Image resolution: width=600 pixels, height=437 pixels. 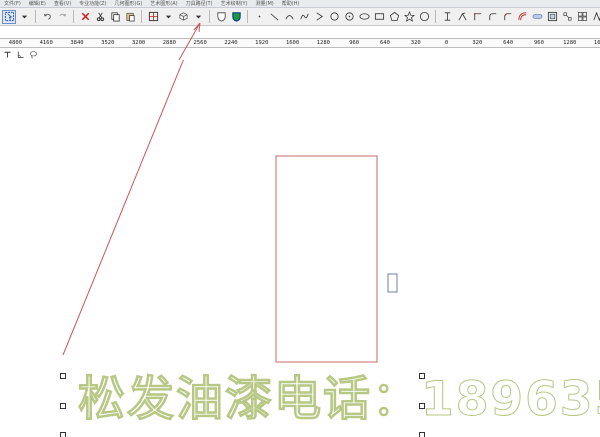 I want to click on outlined-text-object: 松发油漆电话：189635, so click(x=339, y=400).